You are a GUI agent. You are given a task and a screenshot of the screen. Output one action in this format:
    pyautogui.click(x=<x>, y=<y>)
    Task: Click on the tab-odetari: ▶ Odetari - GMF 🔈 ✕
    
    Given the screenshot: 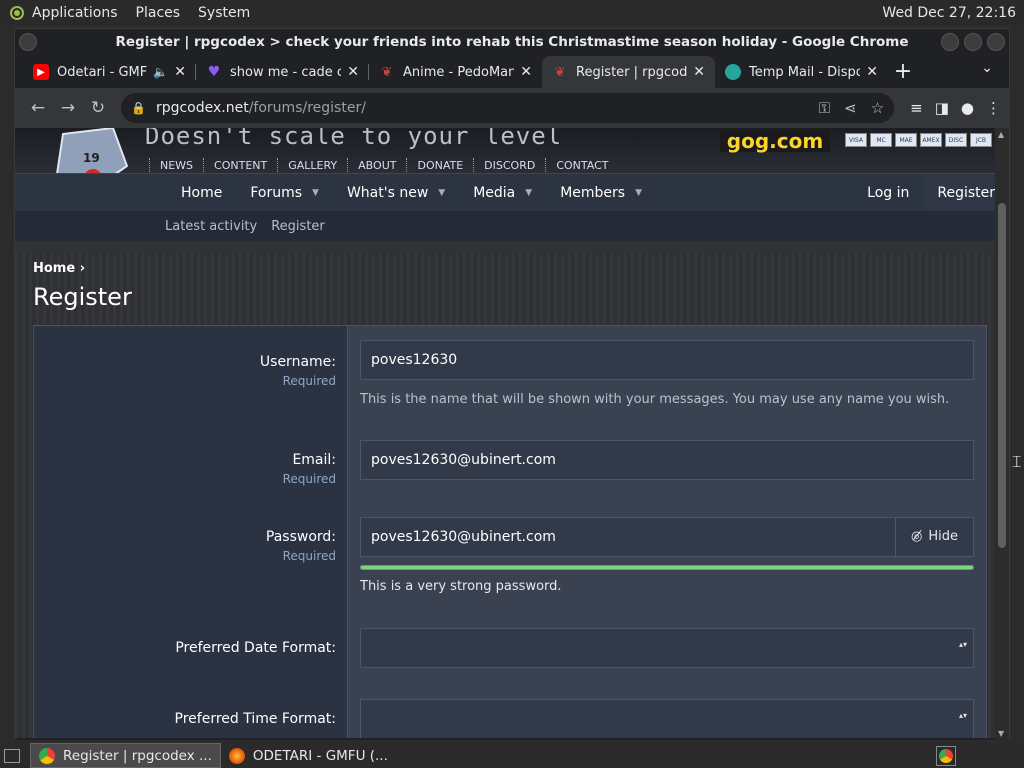 What is the action you would take?
    pyautogui.click(x=109, y=72)
    